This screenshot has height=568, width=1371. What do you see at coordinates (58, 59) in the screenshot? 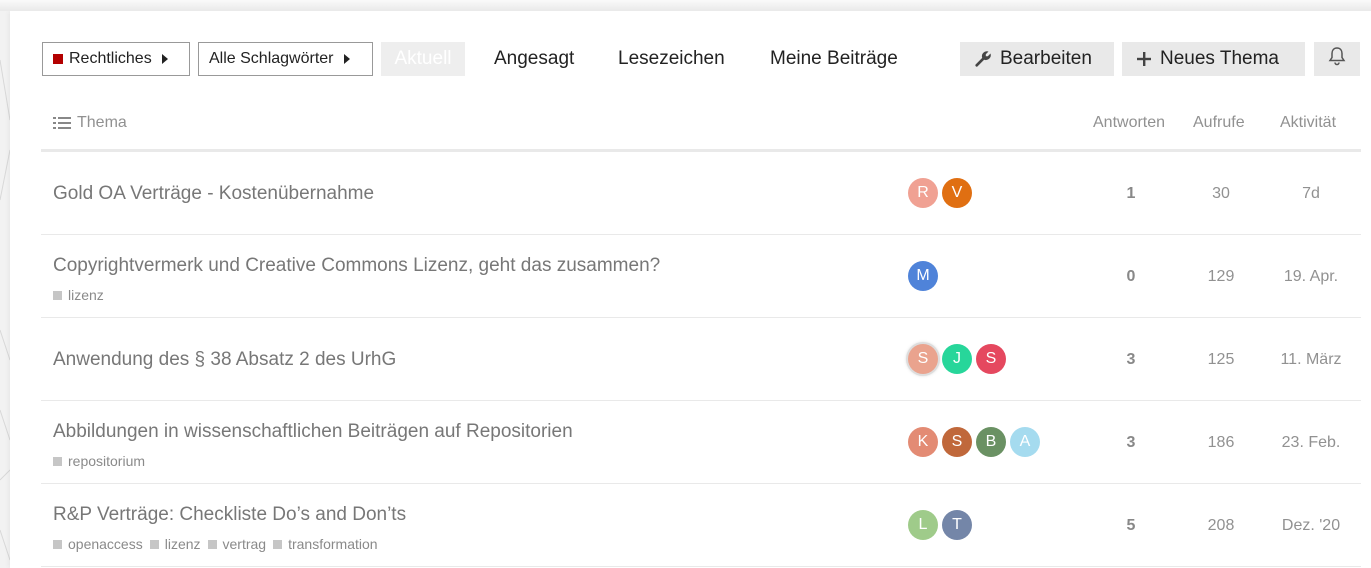
I see `category-color-square` at bounding box center [58, 59].